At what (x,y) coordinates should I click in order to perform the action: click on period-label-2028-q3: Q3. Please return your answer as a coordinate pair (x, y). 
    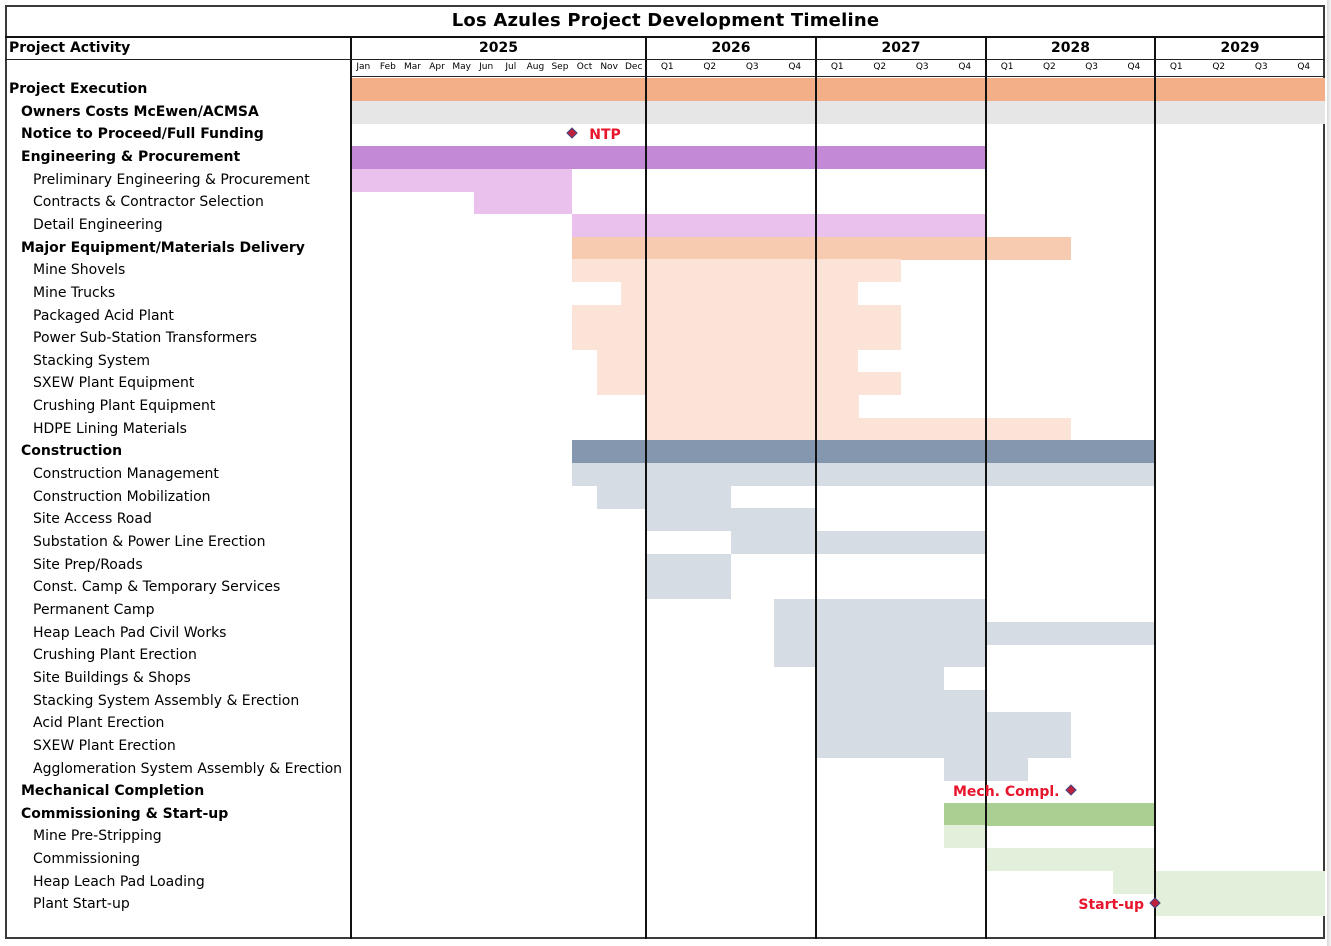
    Looking at the image, I should click on (1092, 67).